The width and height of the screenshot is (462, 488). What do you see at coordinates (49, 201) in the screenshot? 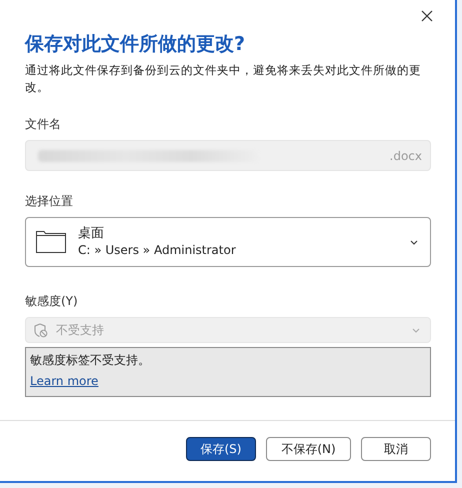
I see `field-label: 选择位置` at bounding box center [49, 201].